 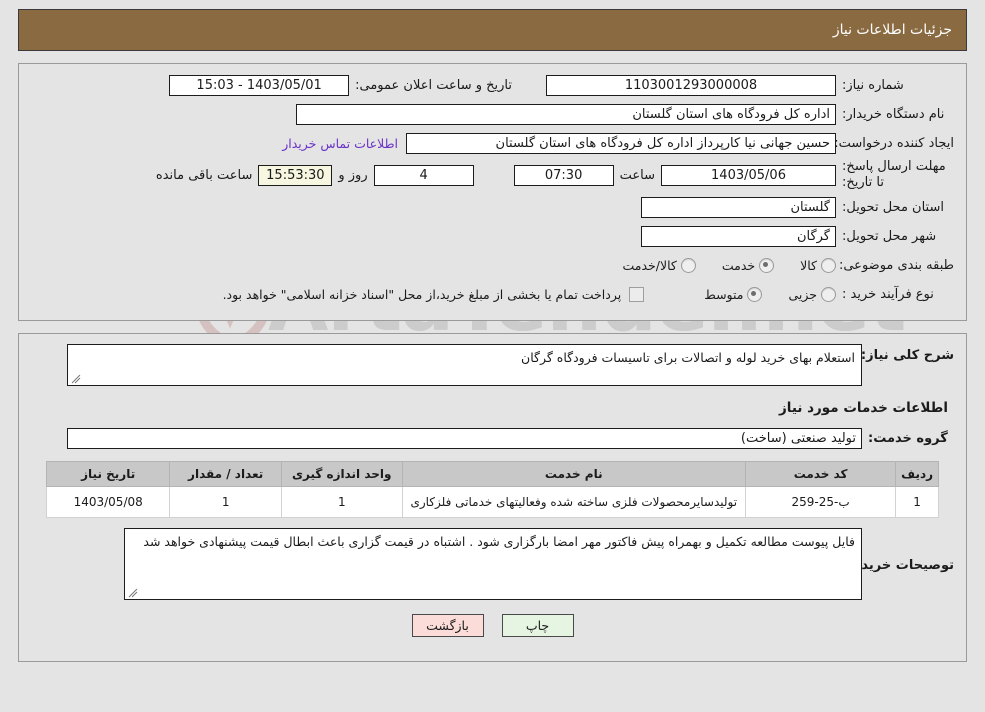 I want to click on column-header-unit: واحد اندازه گیری, so click(x=341, y=473).